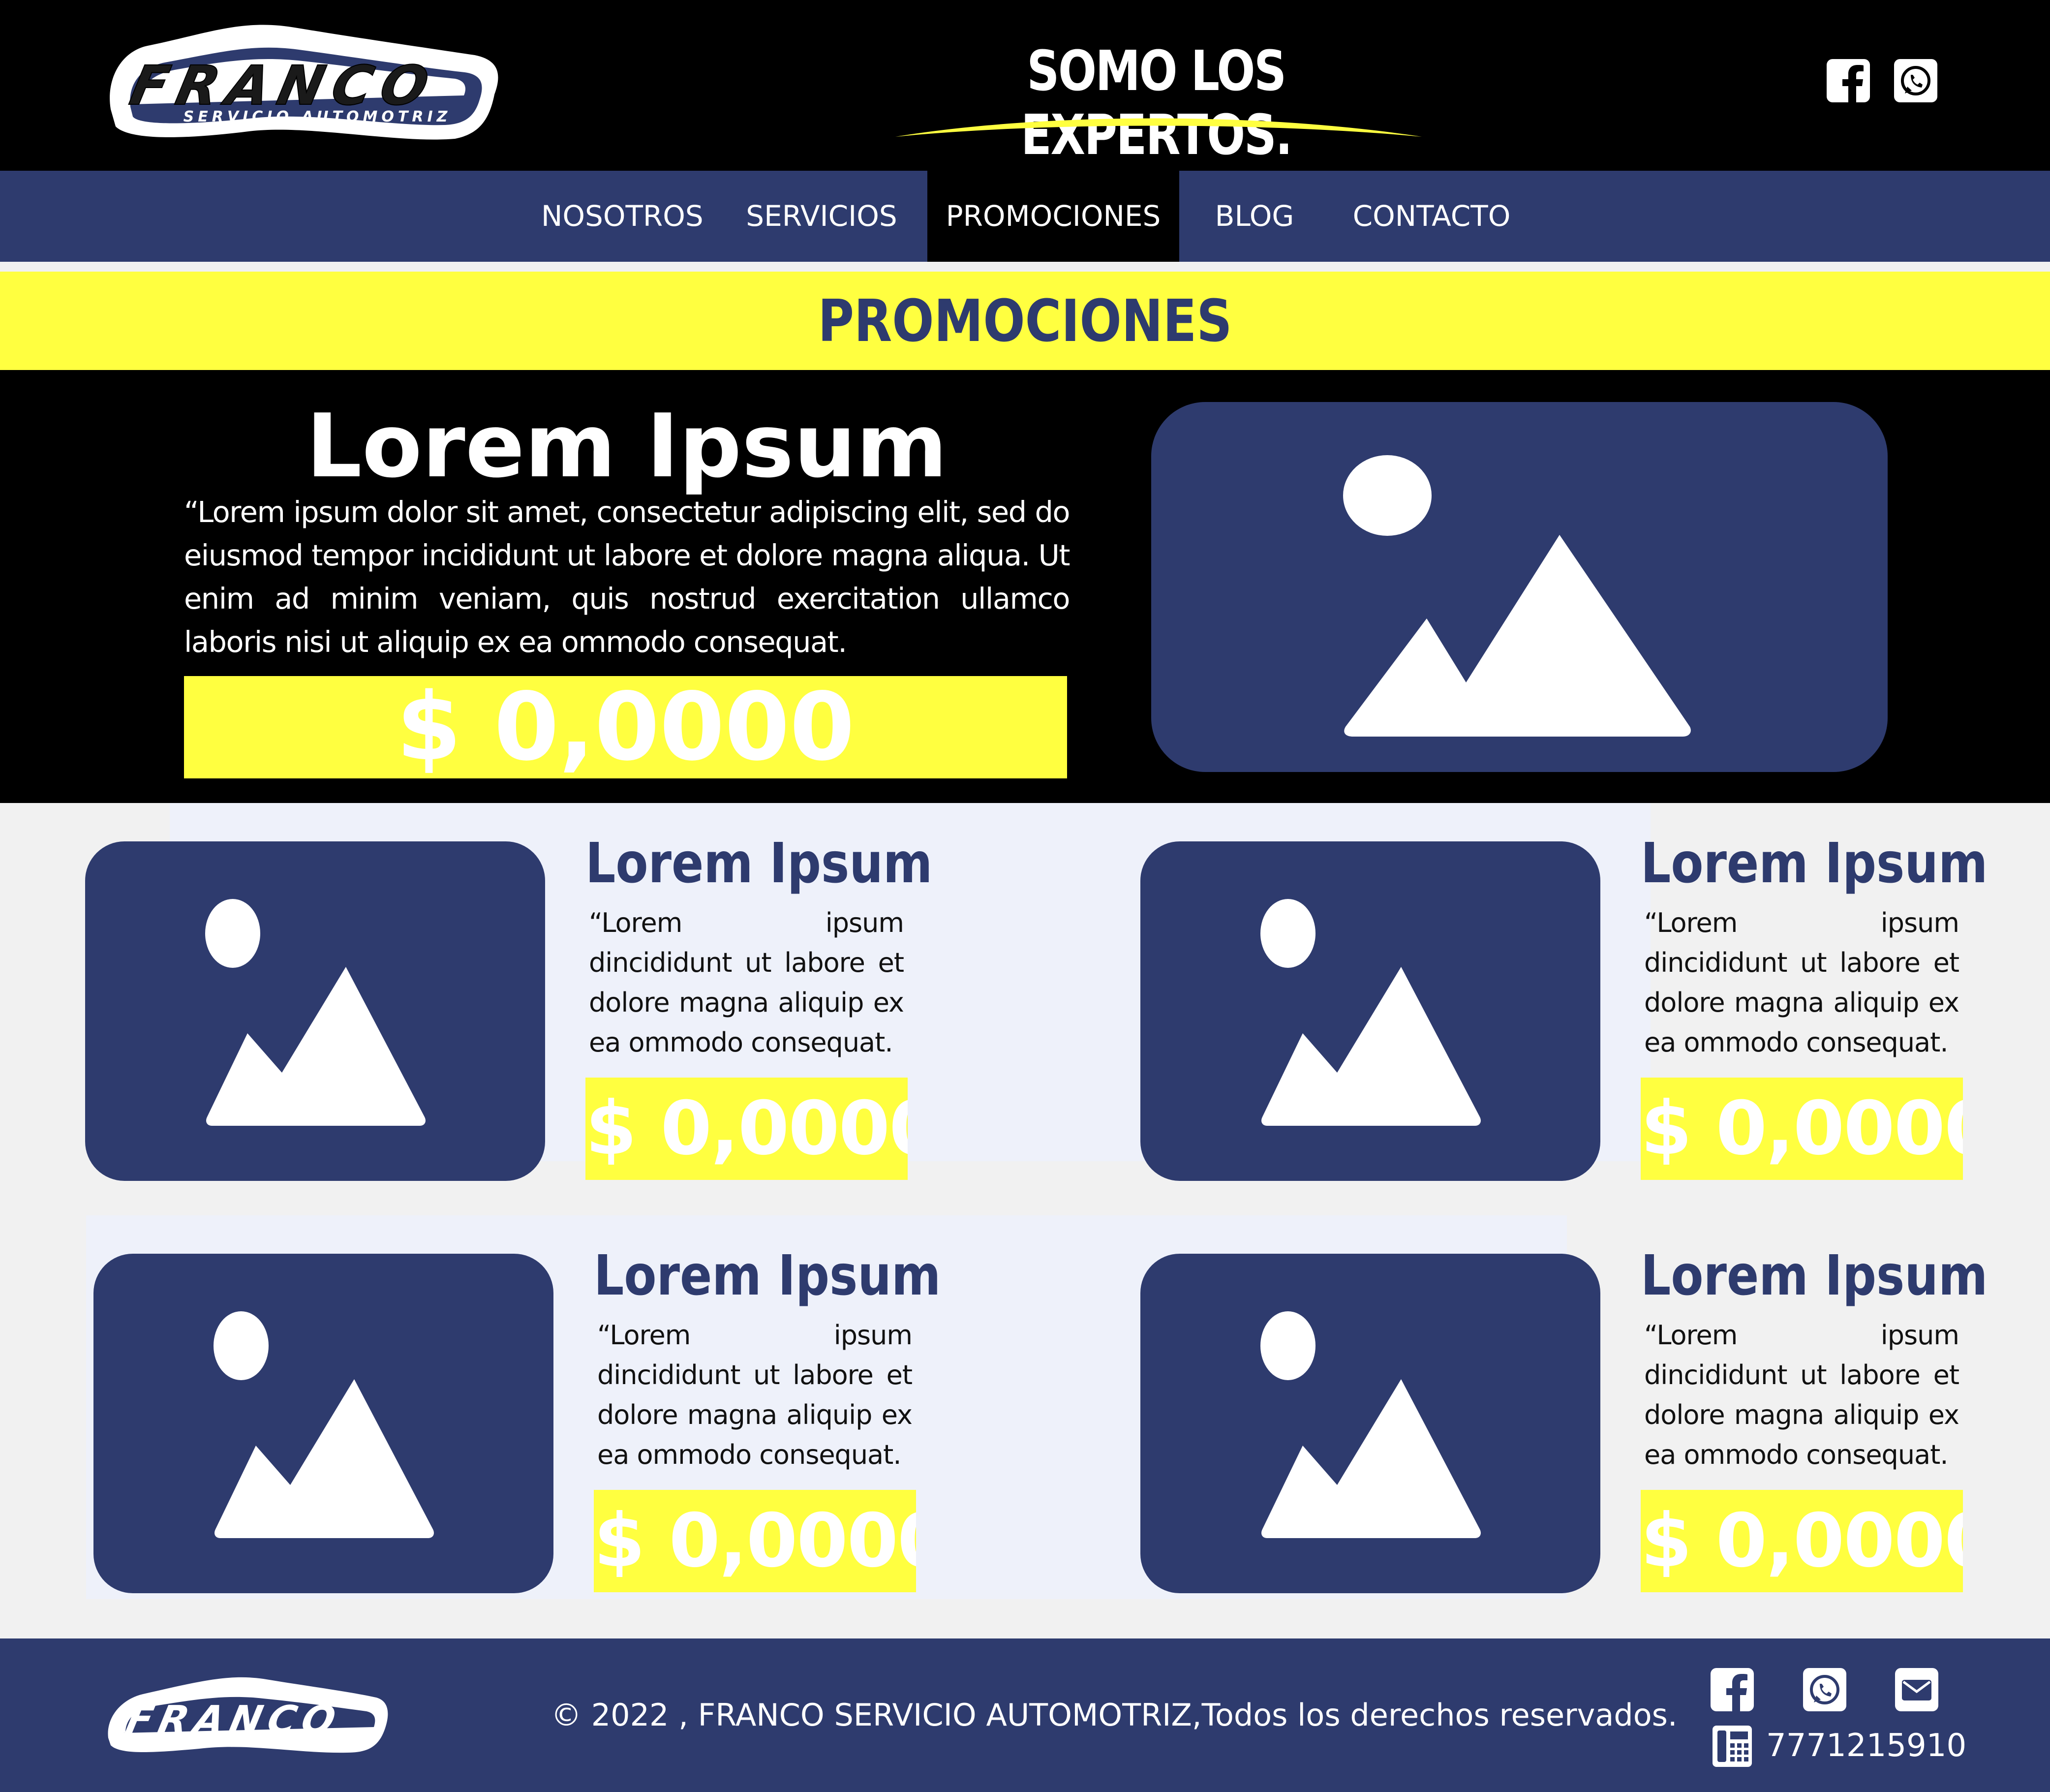 The width and height of the screenshot is (2050, 1792). Describe the element at coordinates (622, 217) in the screenshot. I see `nav-item-nosotros: NOSOTROS` at that location.